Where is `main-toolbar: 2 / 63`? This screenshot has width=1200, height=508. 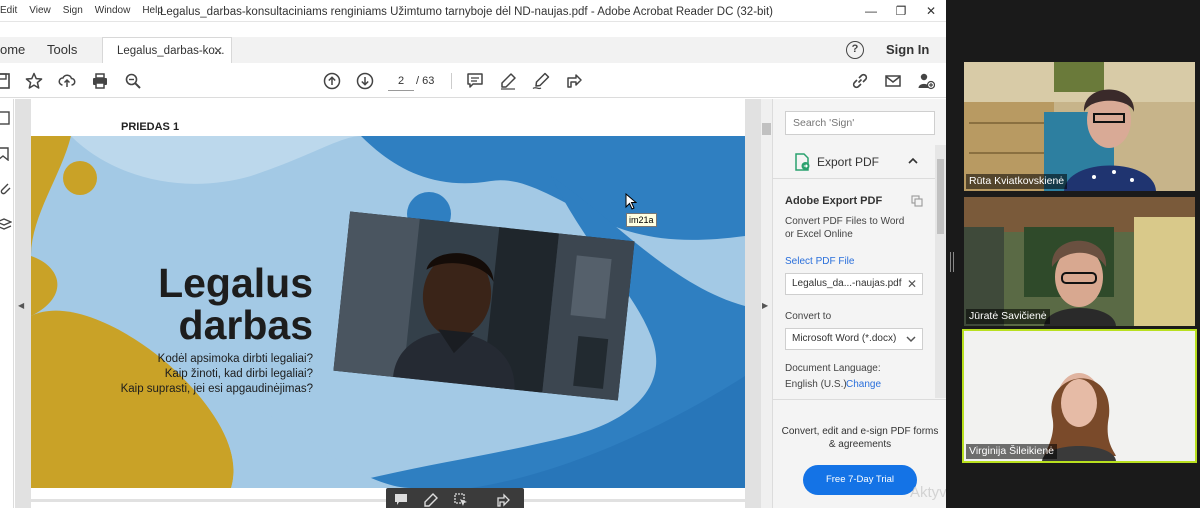
main-toolbar: 2 / 63 is located at coordinates (473, 81).